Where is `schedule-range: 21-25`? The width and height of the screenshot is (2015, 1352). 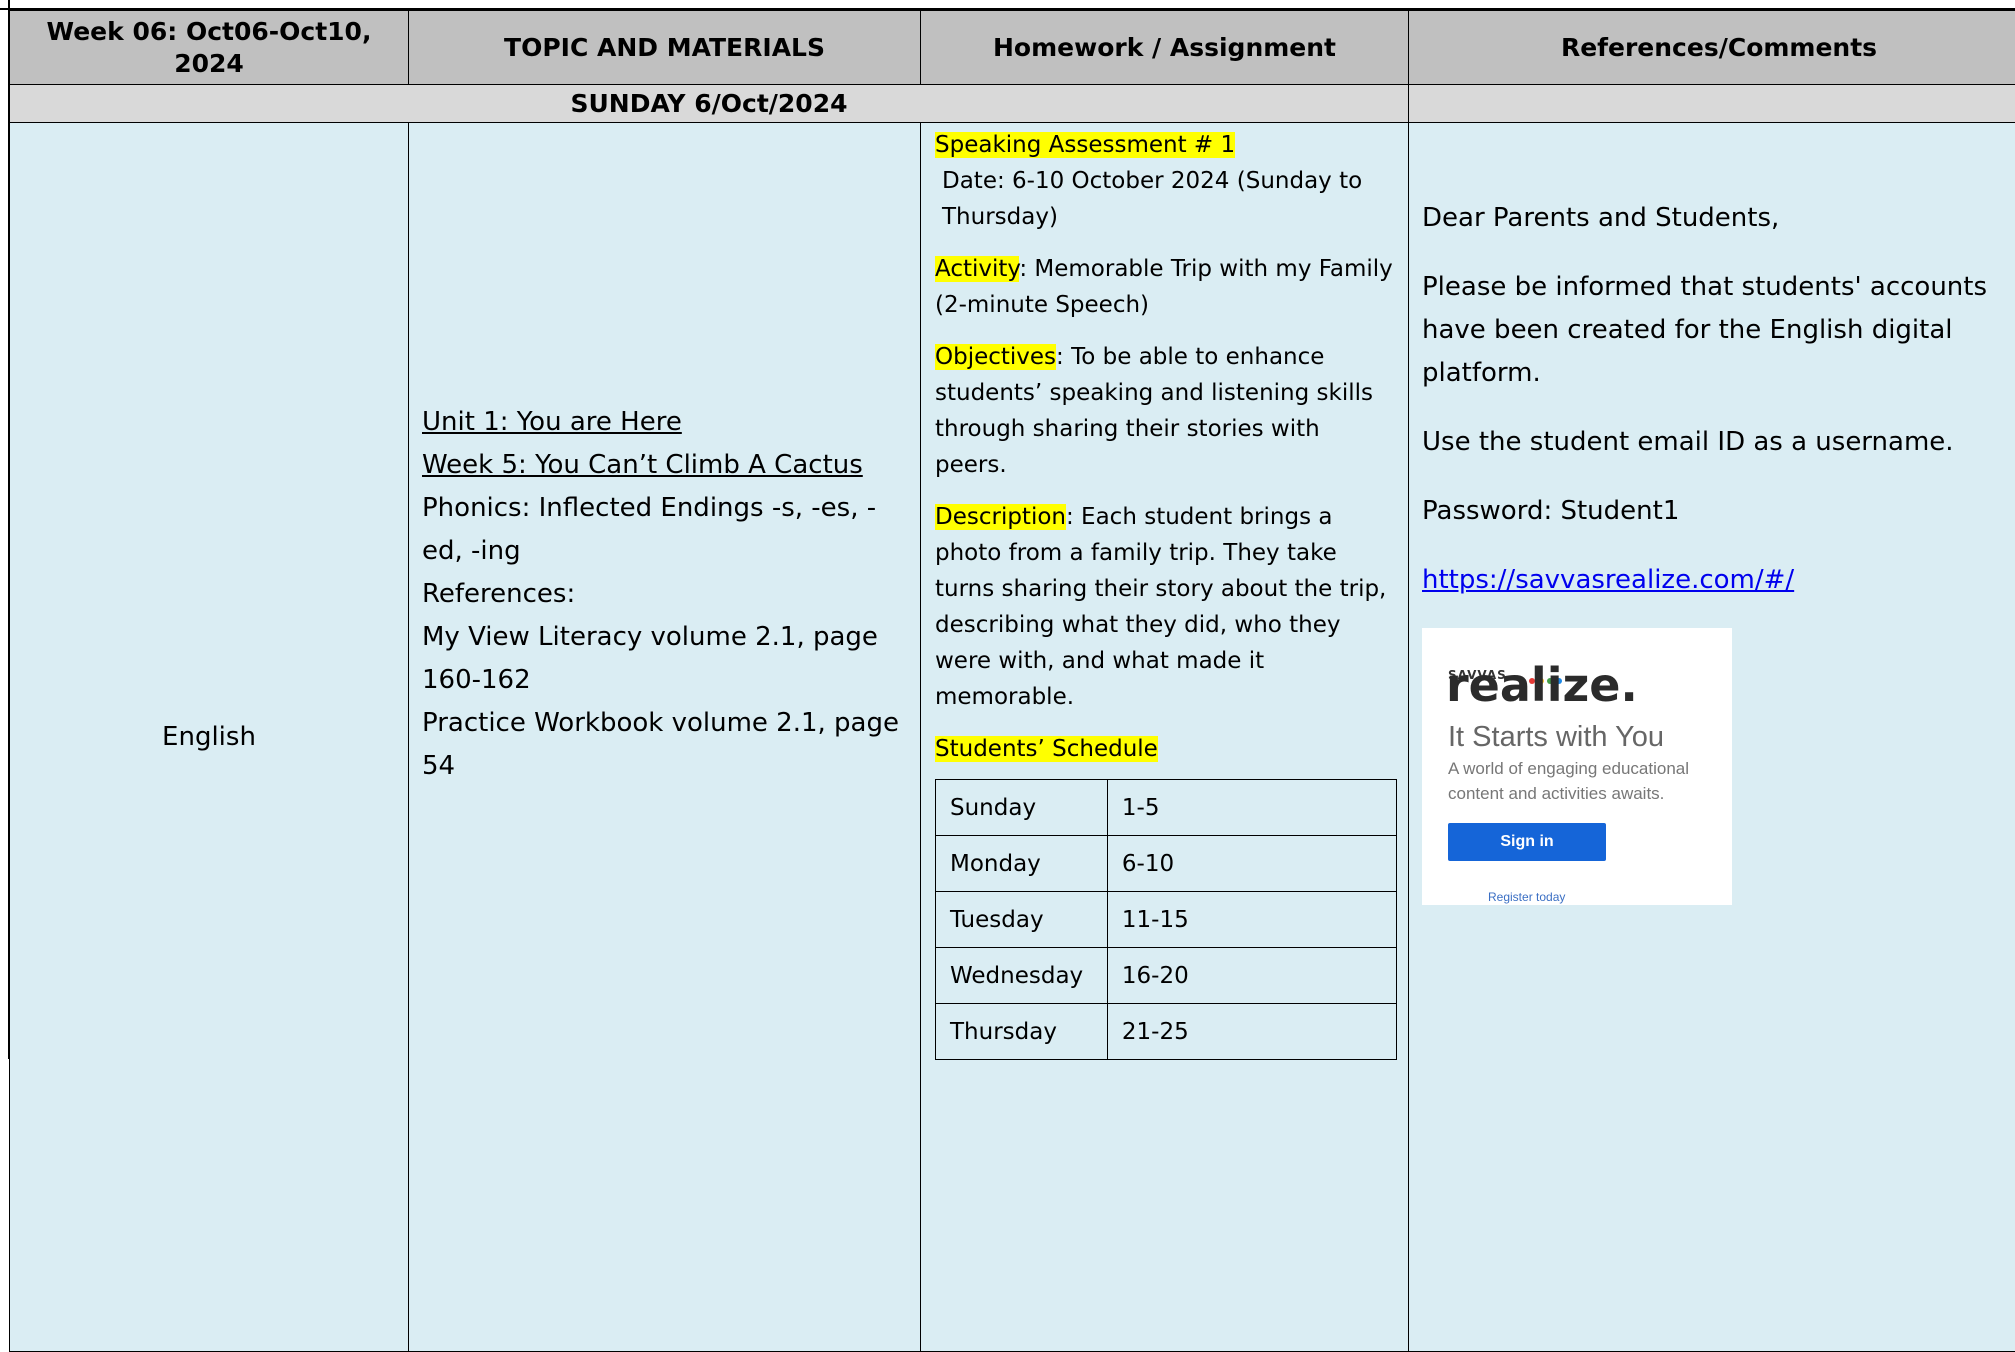 schedule-range: 21-25 is located at coordinates (1251, 1032).